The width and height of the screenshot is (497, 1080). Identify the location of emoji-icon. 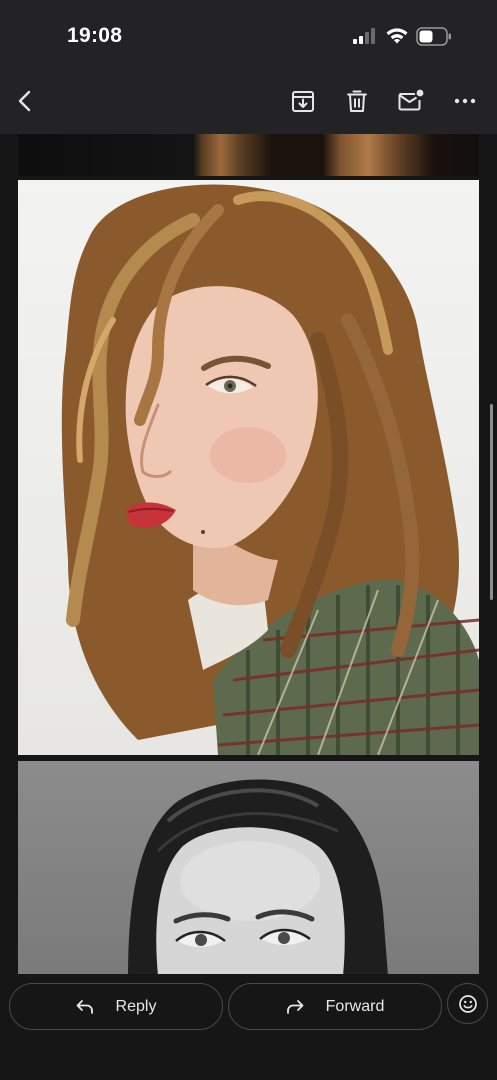
(468, 1004).